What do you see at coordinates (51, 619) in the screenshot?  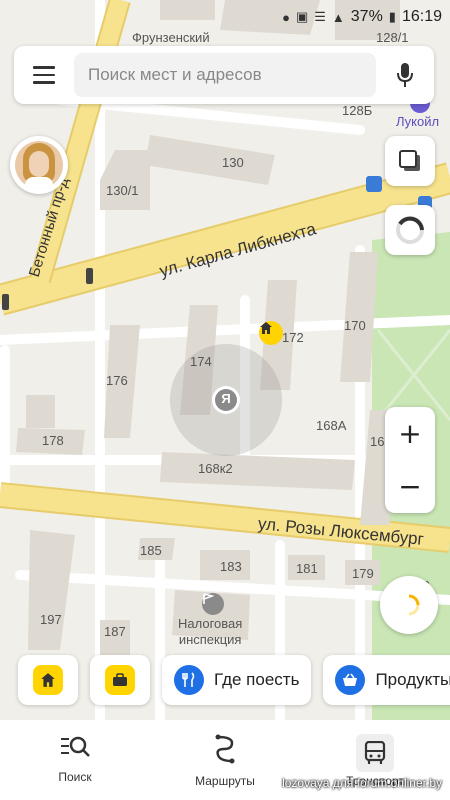 I see `building-label: 197` at bounding box center [51, 619].